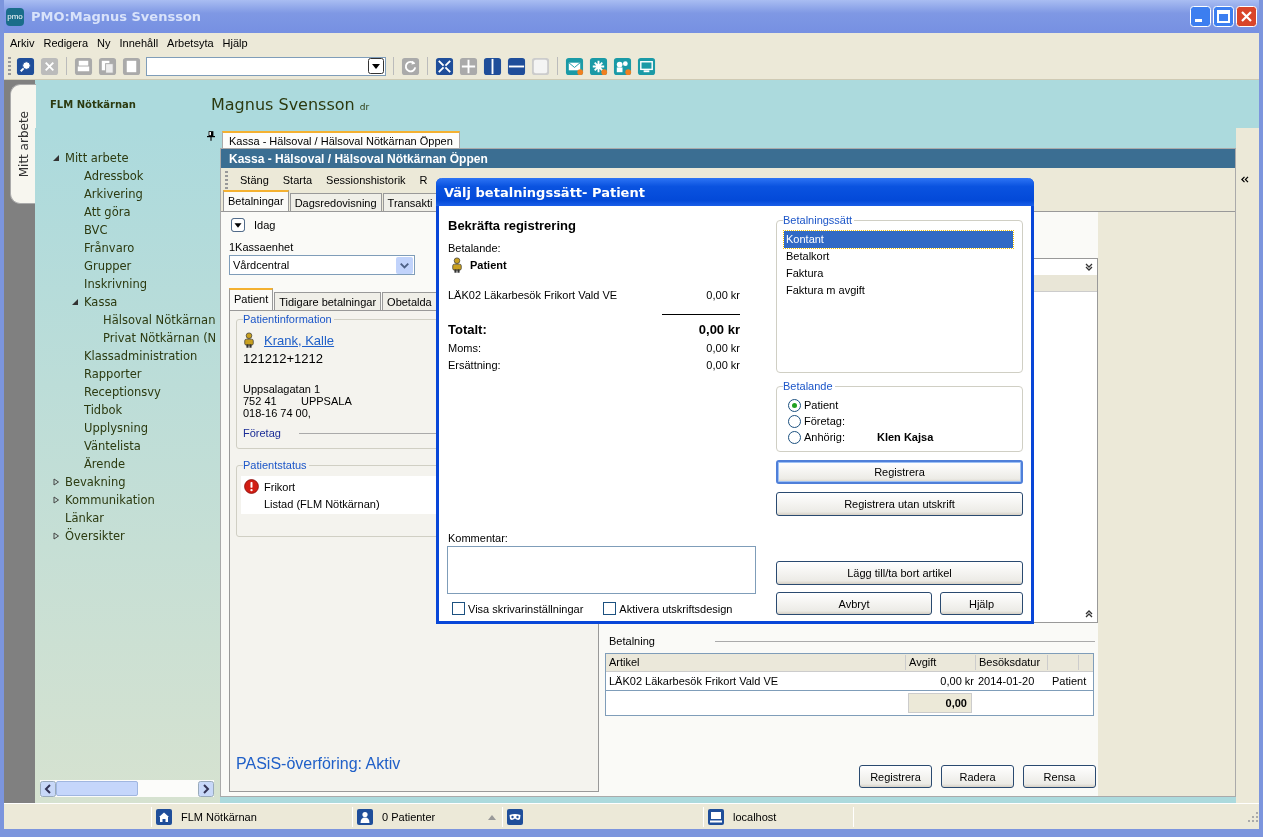 The height and width of the screenshot is (837, 1263). Describe the element at coordinates (515, 816) in the screenshot. I see `mask-icon` at that location.